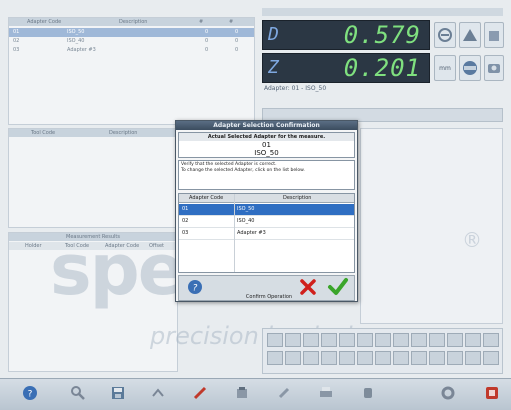 The width and height of the screenshot is (511, 410). I want to click on adapter-status-line: Adapter: 01 - ISO_50, so click(295, 88).